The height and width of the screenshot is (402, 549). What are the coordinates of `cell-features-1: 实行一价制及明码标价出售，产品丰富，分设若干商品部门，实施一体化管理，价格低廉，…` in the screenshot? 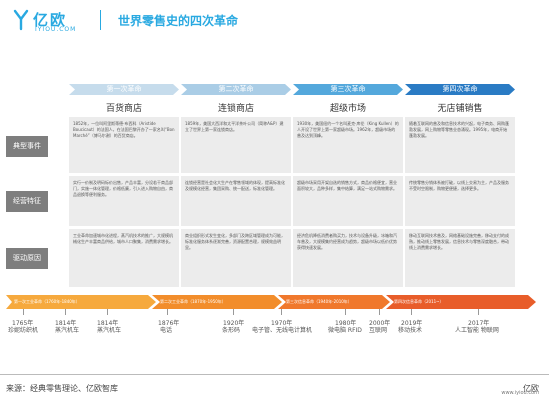 It's located at (124, 201).